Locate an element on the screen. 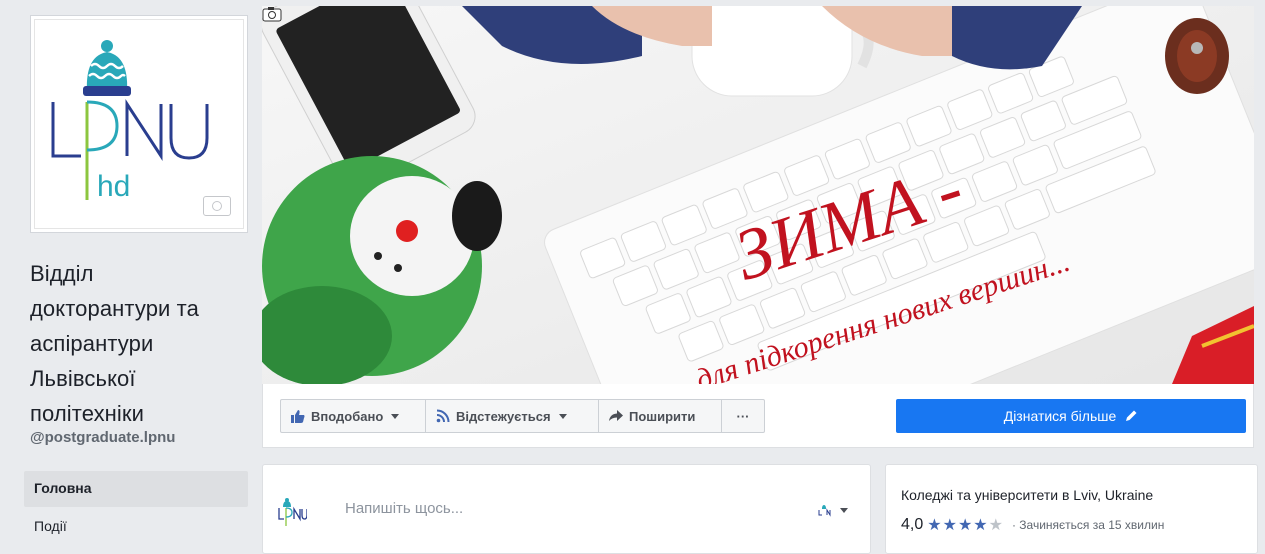 This screenshot has height=554, width=1265. like-button-label: Вподобано is located at coordinates (347, 416).